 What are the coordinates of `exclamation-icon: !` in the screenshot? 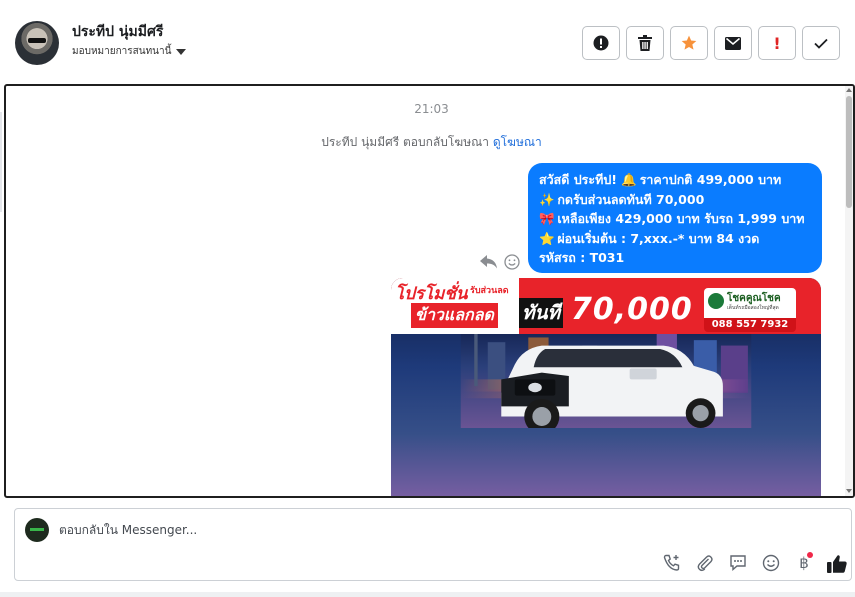 It's located at (777, 43).